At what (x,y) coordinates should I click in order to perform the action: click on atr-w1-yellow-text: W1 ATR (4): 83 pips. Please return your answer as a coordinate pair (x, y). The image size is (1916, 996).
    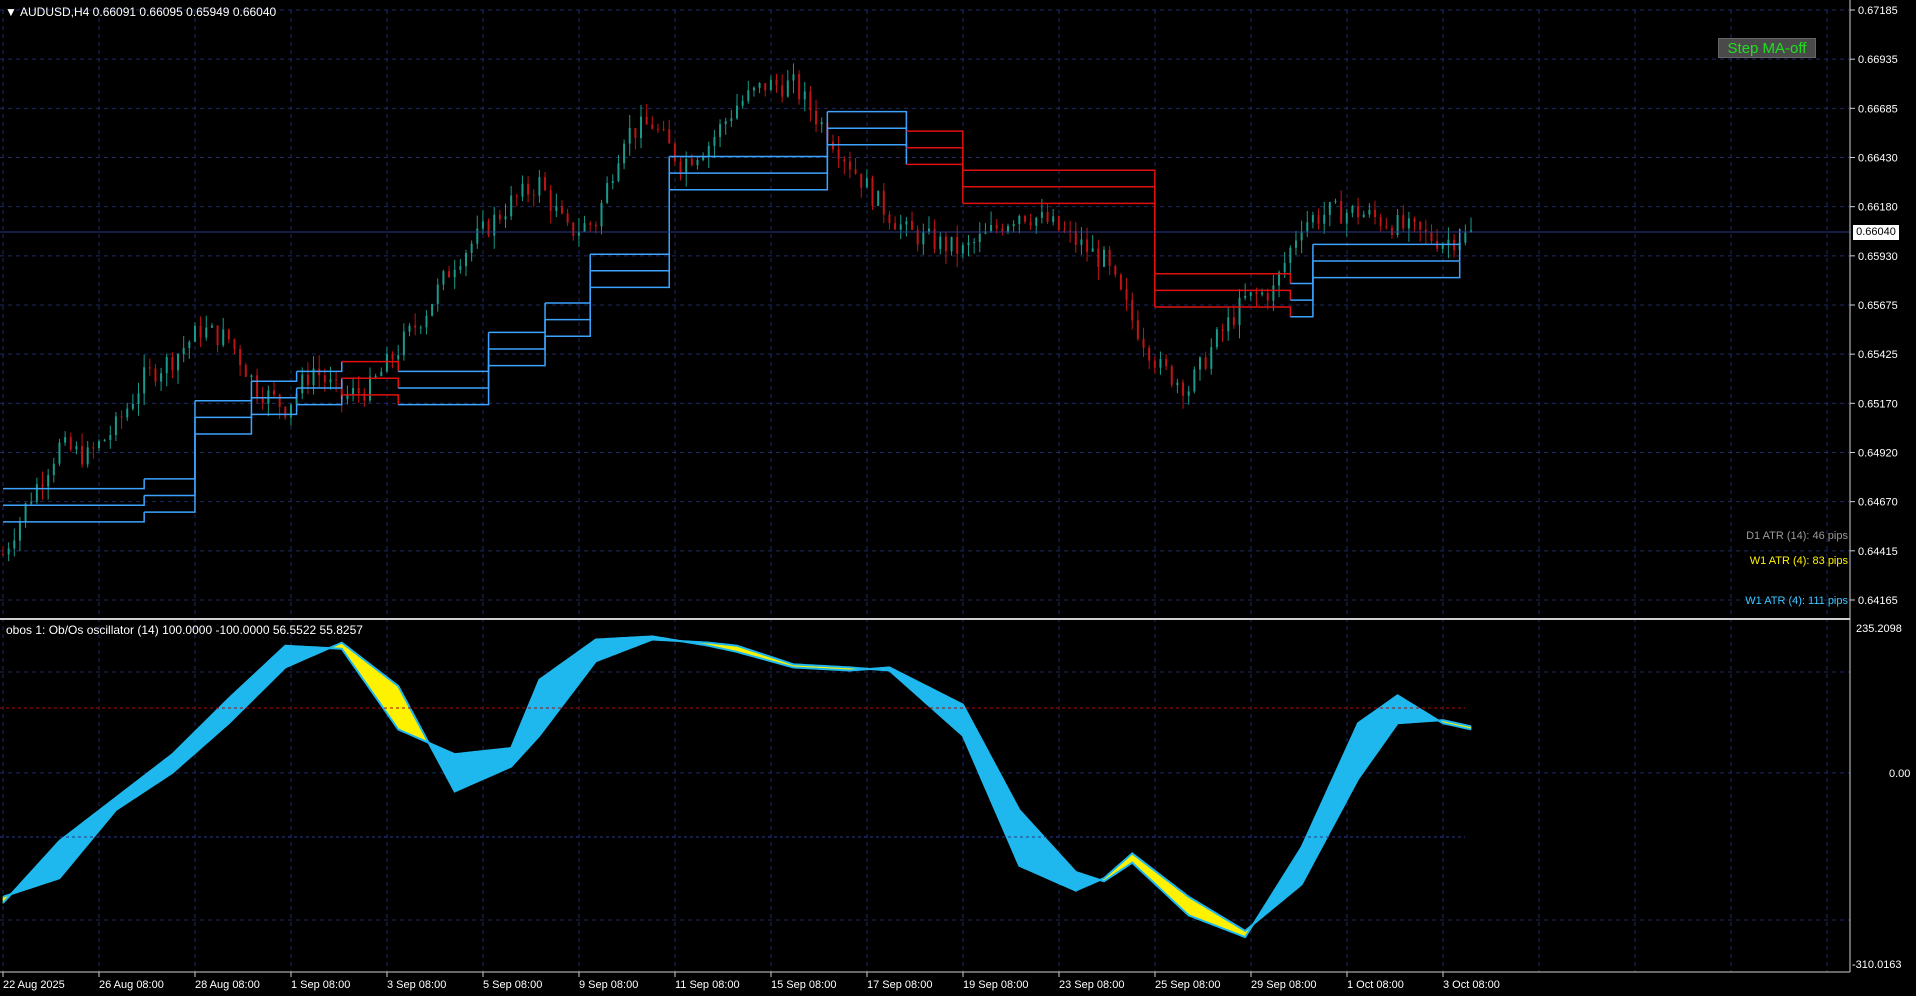
    Looking at the image, I should click on (1799, 561).